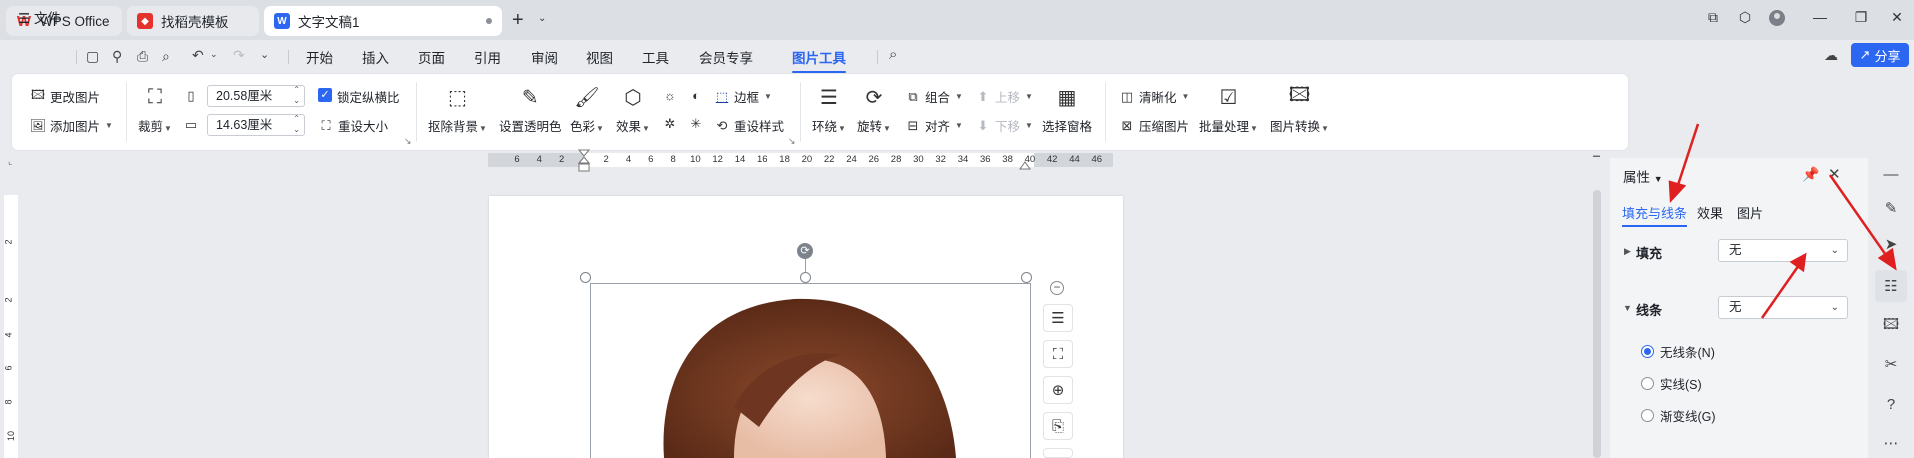  Describe the element at coordinates (1057, 288) in the screenshot. I see `collapse-float-toolbar-icon: −` at that location.